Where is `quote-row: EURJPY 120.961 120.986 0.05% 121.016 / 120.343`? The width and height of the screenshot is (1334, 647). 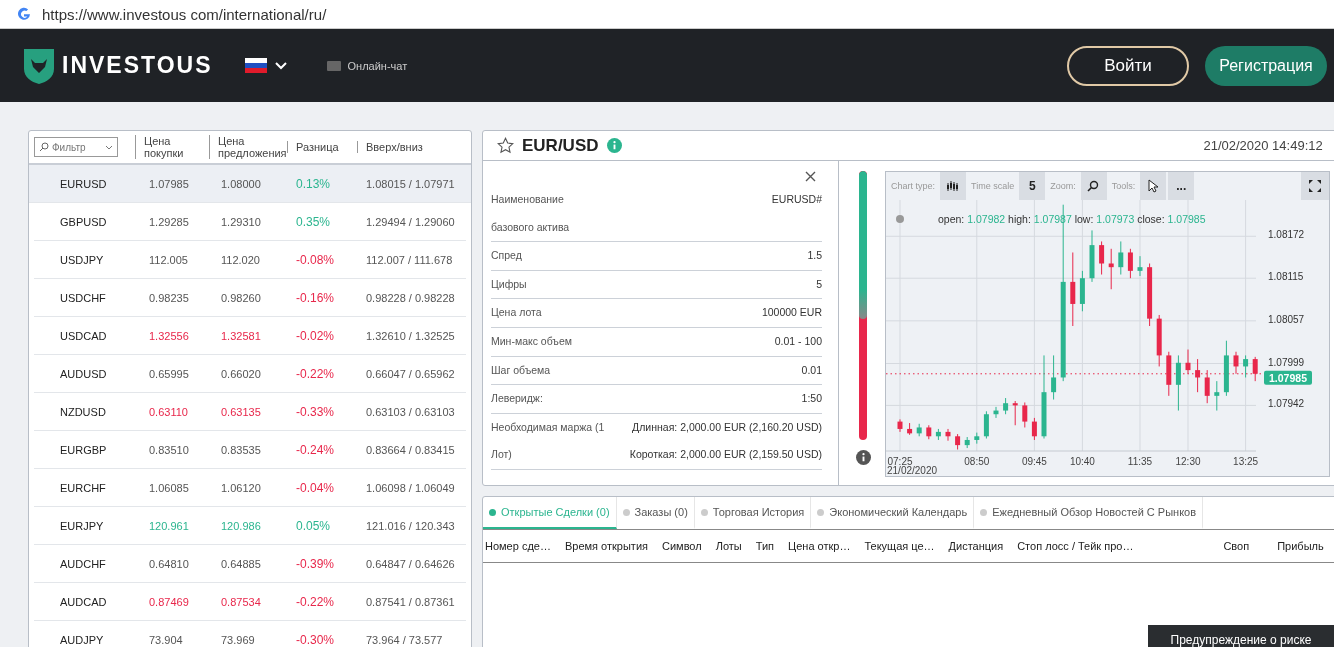 quote-row: EURJPY 120.961 120.986 0.05% 121.016 / 120.343 is located at coordinates (250, 526).